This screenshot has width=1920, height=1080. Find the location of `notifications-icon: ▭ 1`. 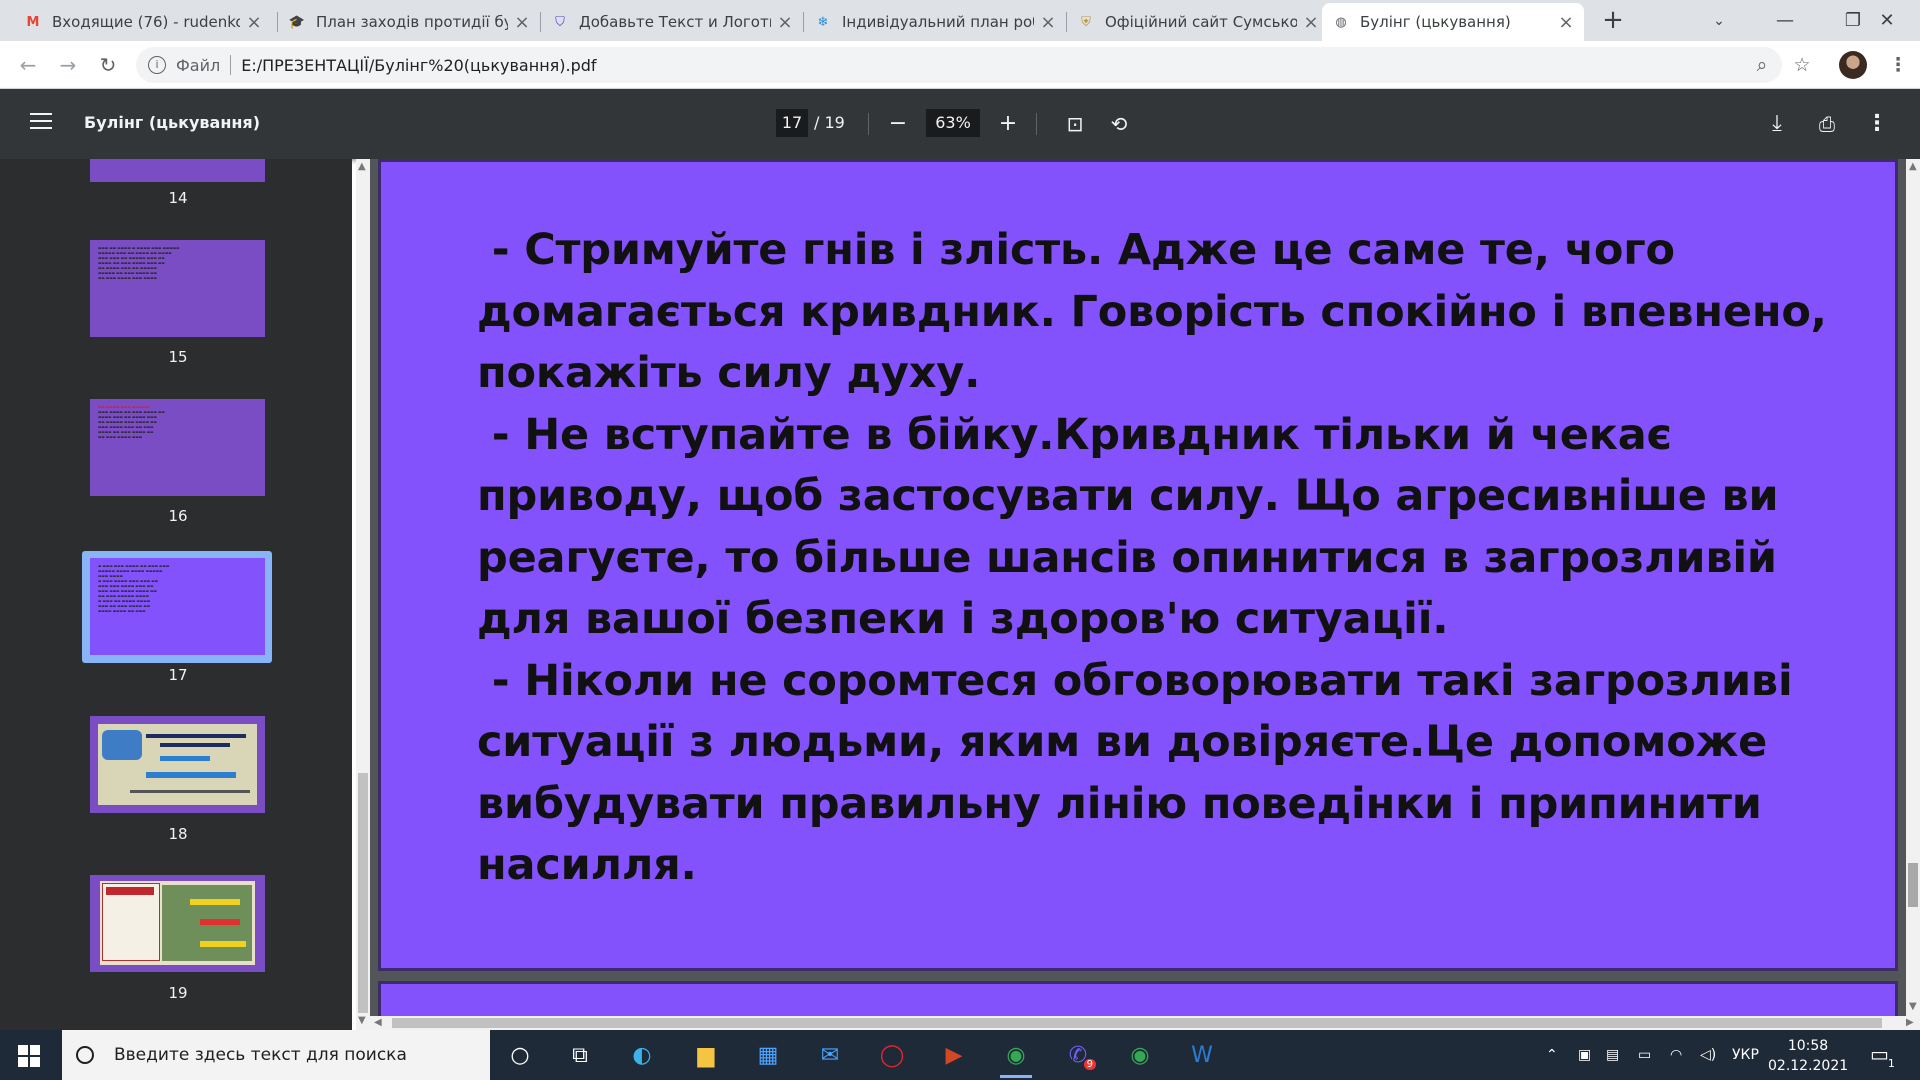

notifications-icon: ▭ 1 is located at coordinates (1882, 1056).